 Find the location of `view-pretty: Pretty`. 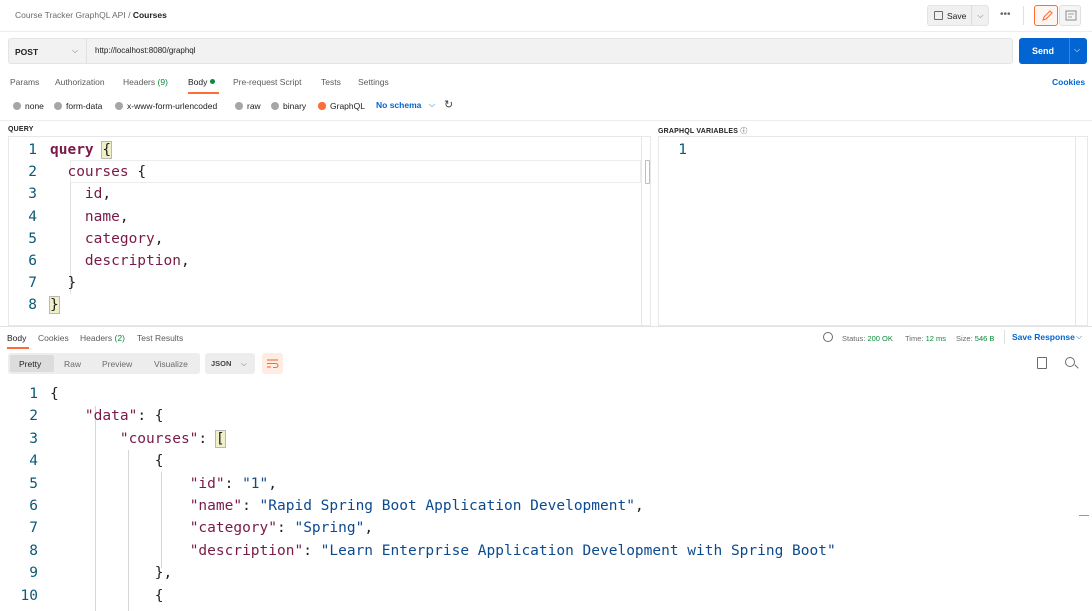

view-pretty: Pretty is located at coordinates (30, 364).